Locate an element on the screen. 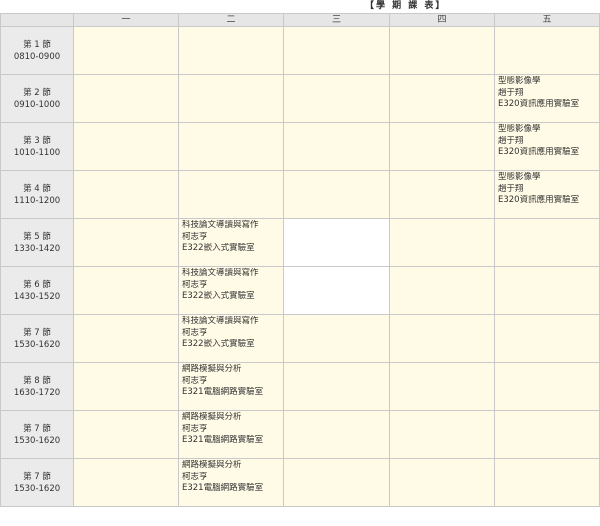 Image resolution: width=600 pixels, height=526 pixels. header-day-thu: 四 is located at coordinates (442, 20).